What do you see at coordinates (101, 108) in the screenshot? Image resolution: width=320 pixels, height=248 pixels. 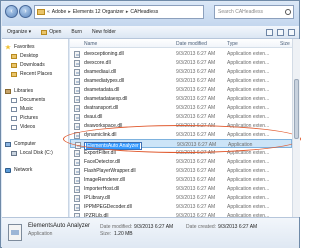 I see `file-name: dvatransport.dll` at bounding box center [101, 108].